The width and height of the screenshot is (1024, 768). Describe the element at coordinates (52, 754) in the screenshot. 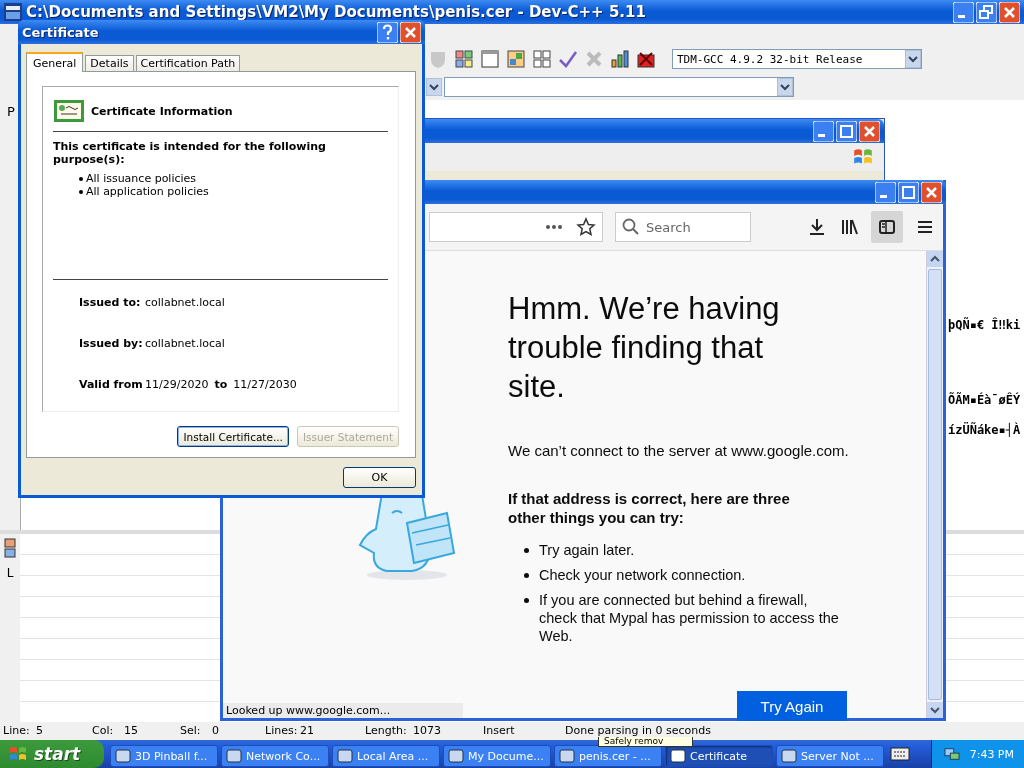

I see `start-button: start` at that location.